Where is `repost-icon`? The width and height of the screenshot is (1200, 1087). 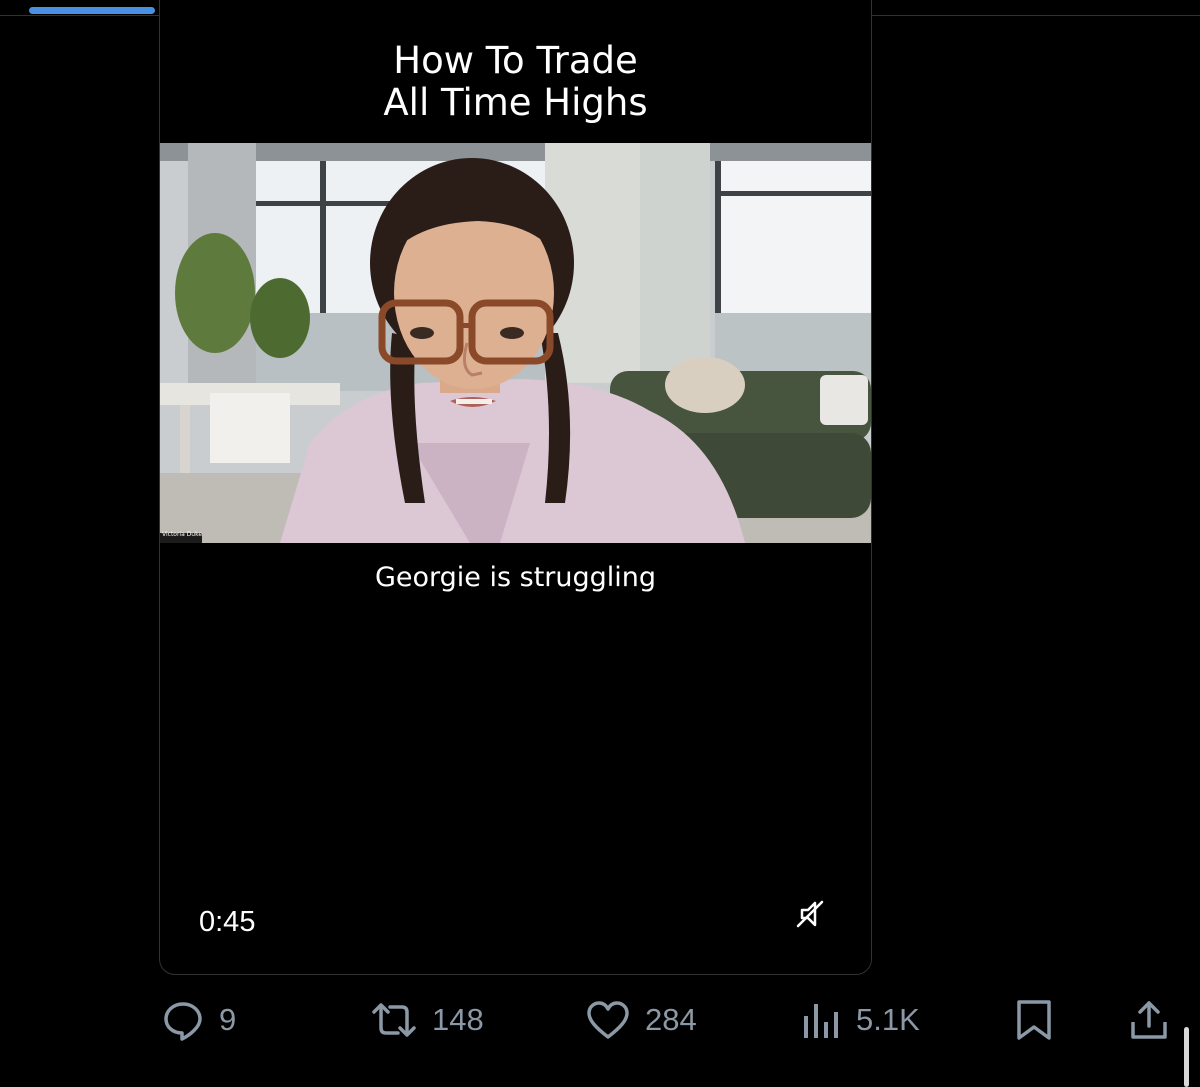
repost-icon is located at coordinates (394, 1020).